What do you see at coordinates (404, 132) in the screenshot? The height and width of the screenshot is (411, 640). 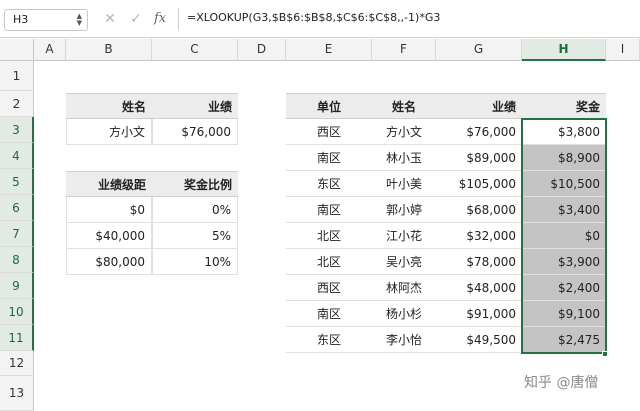 I see `main-cell-0-1: 方小文` at bounding box center [404, 132].